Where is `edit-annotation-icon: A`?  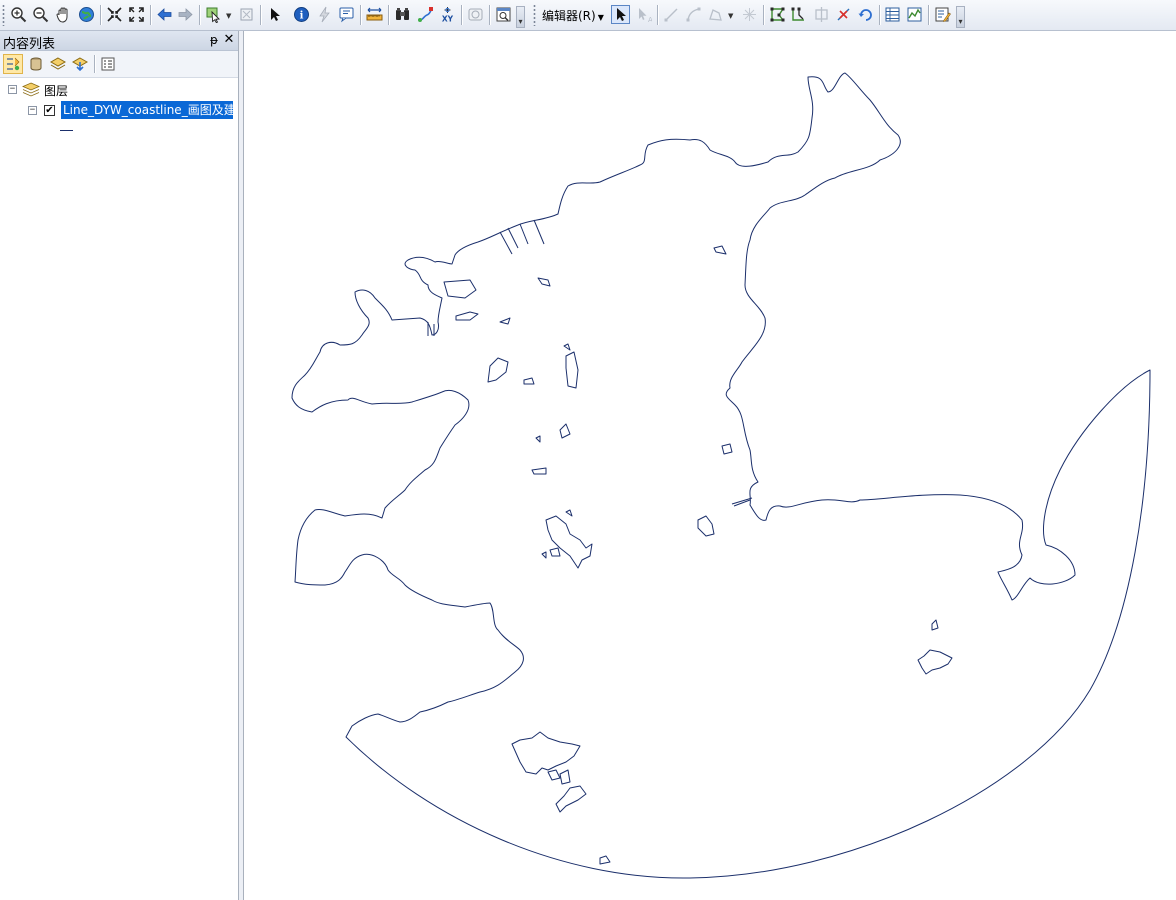
edit-annotation-icon: A is located at coordinates (643, 14).